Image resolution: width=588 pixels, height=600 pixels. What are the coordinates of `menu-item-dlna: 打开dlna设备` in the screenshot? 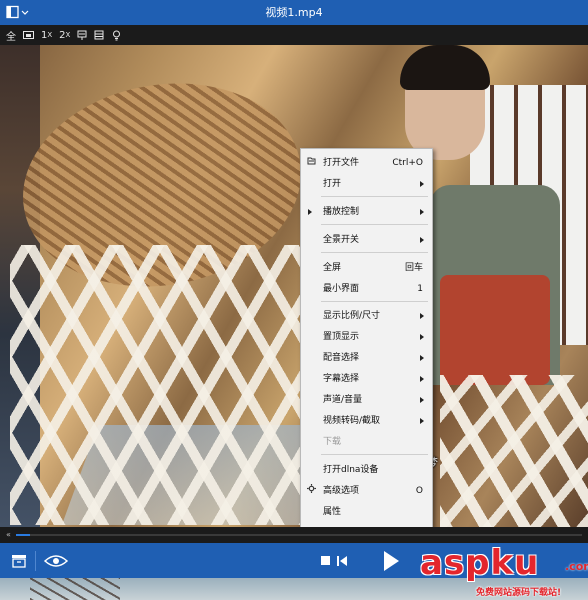 It's located at (366, 470).